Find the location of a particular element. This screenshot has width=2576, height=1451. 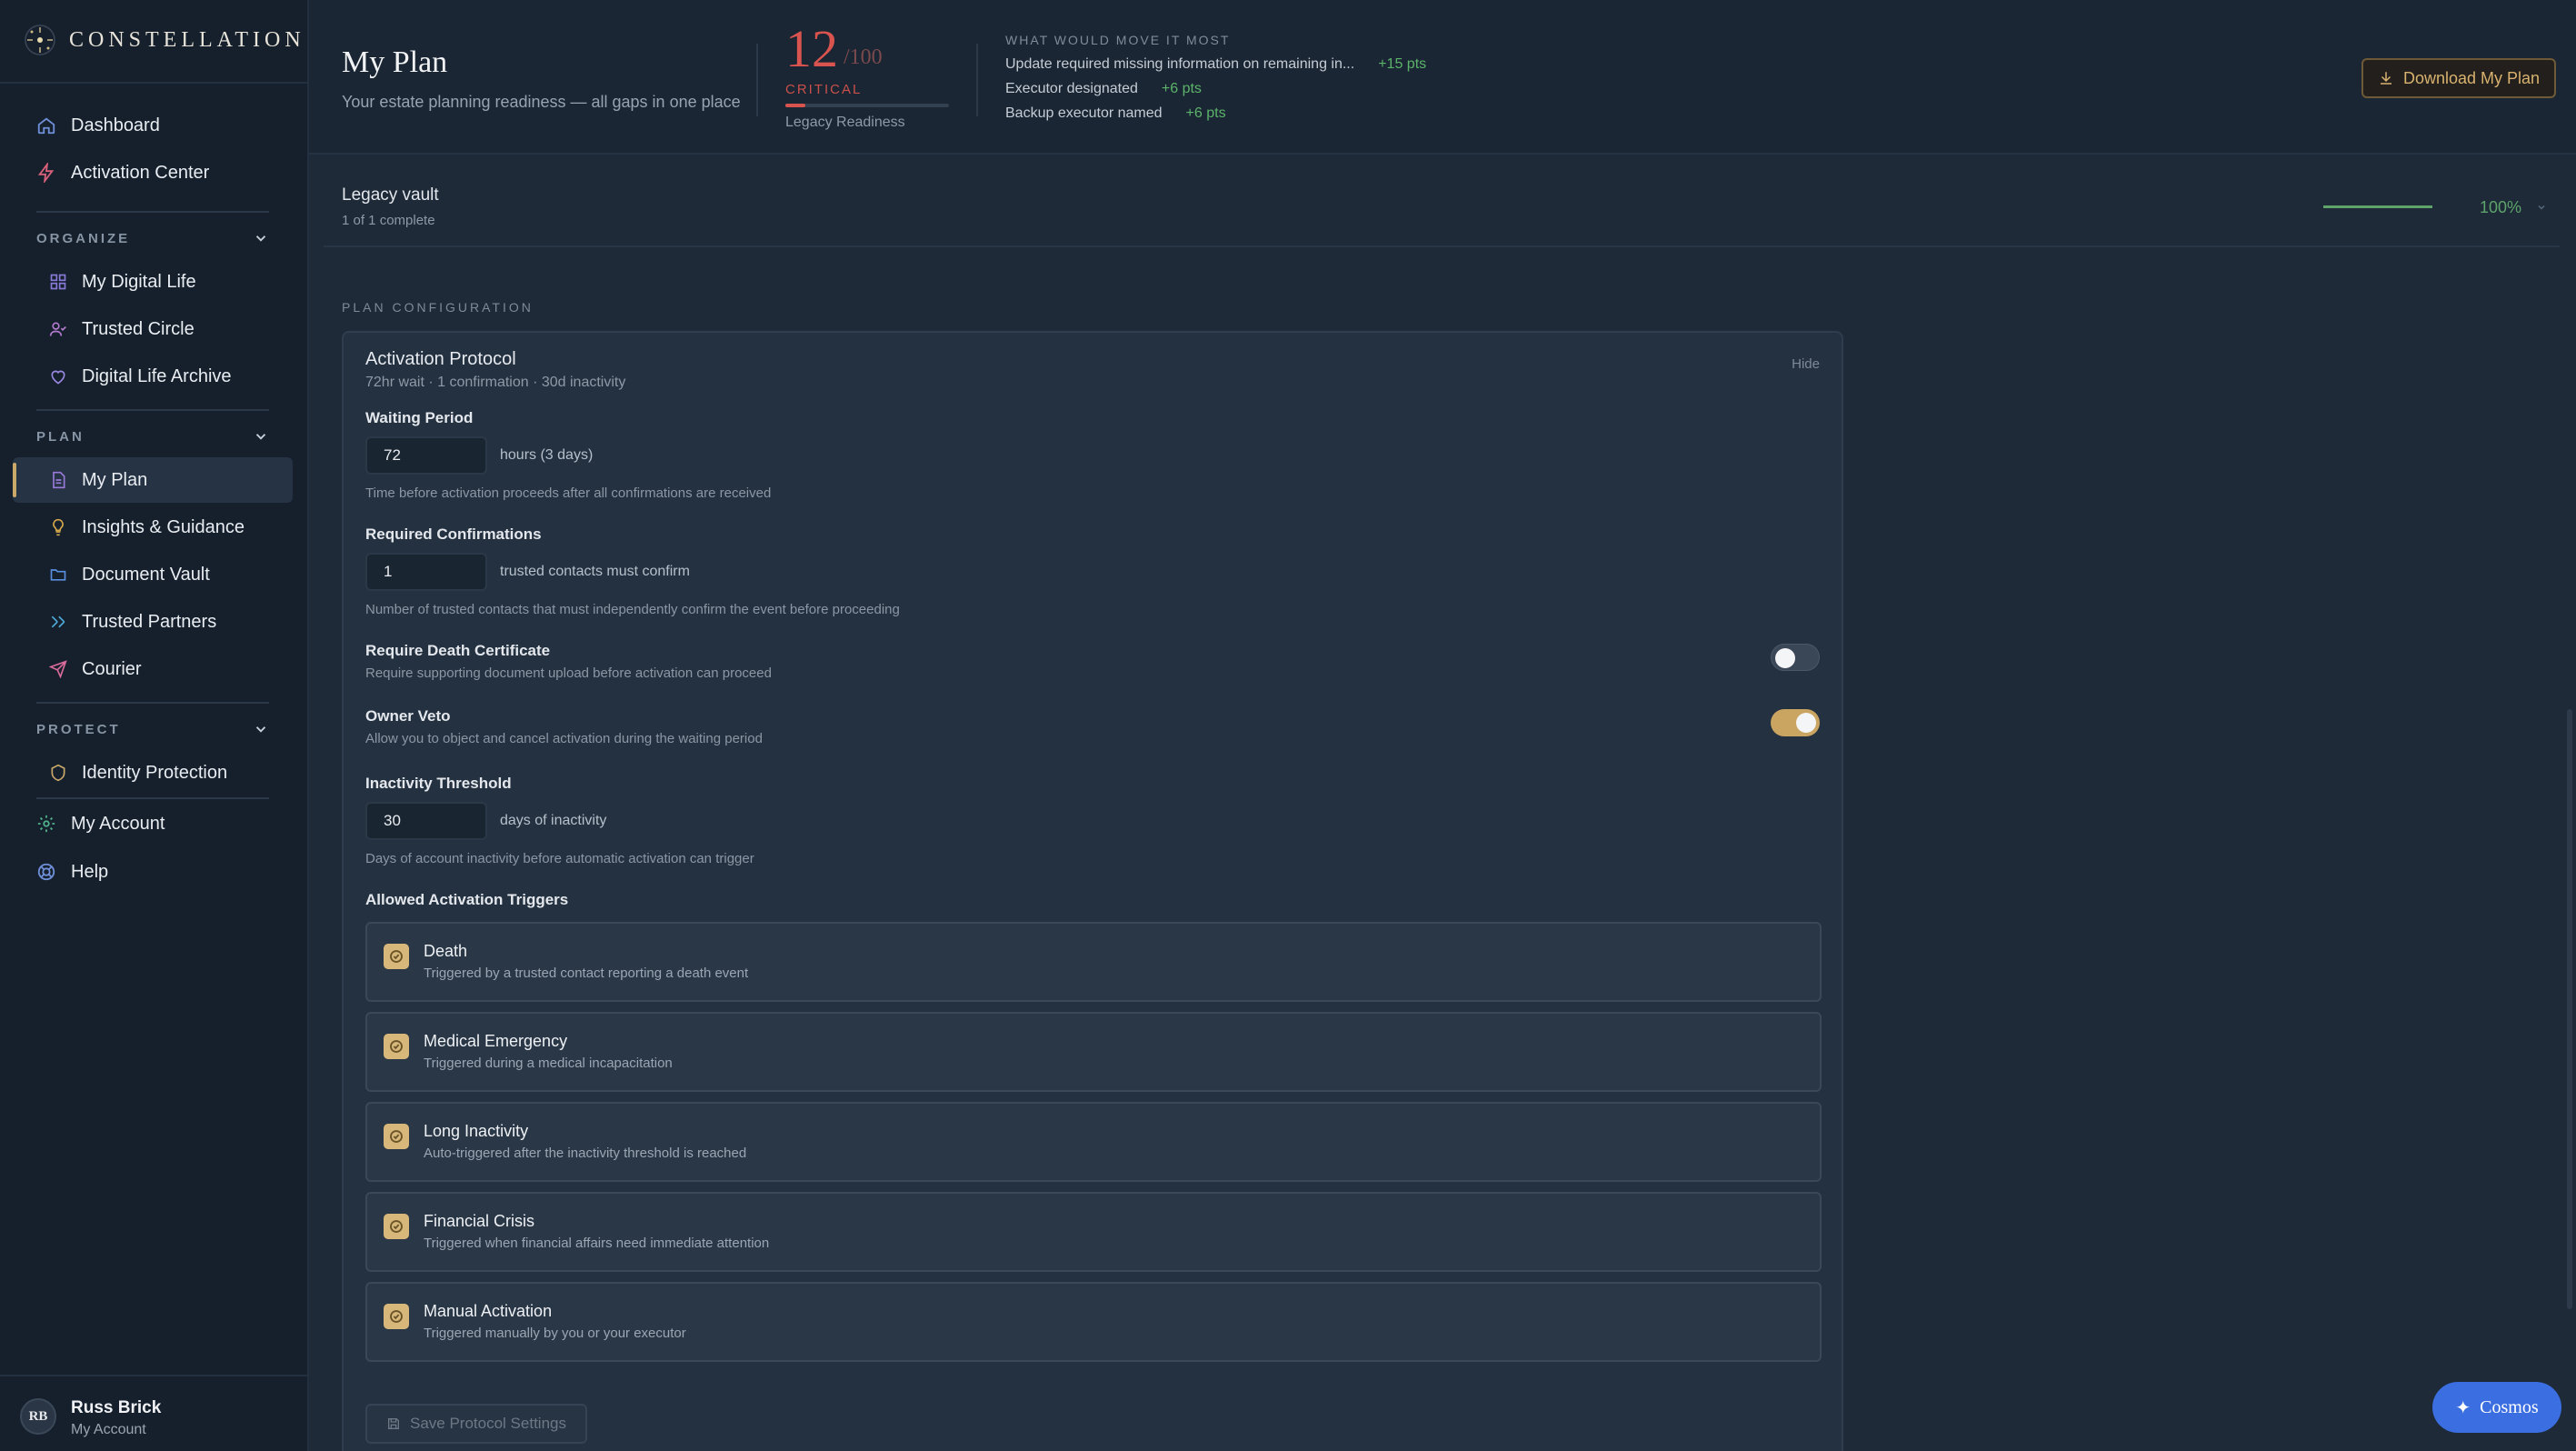

readiness-progress-fill is located at coordinates (795, 106).